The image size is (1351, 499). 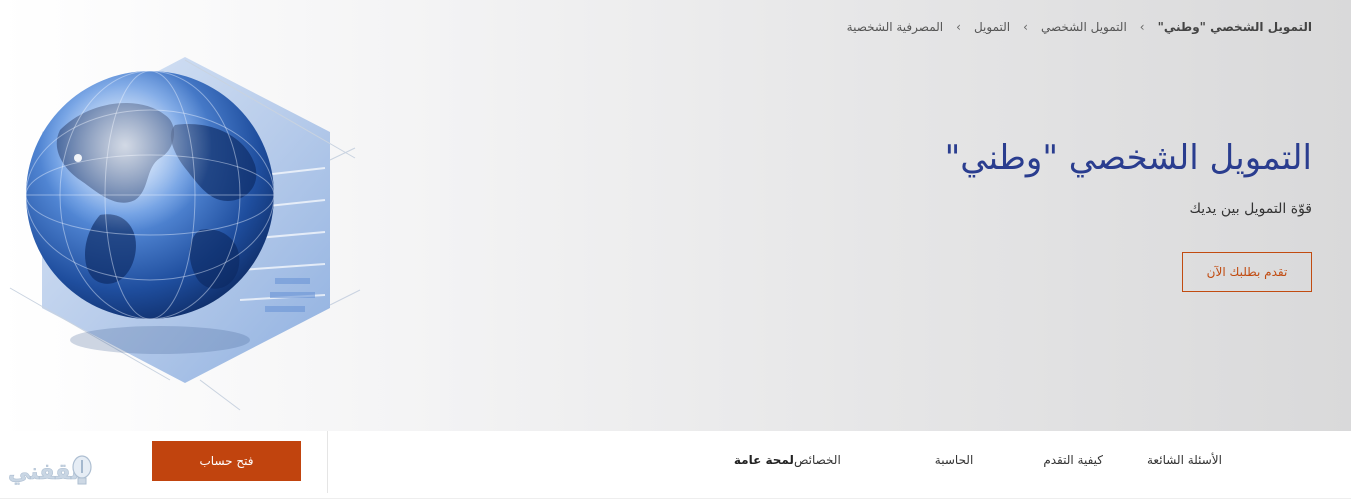 What do you see at coordinates (817, 460) in the screenshot?
I see `tab-features: الخصائص` at bounding box center [817, 460].